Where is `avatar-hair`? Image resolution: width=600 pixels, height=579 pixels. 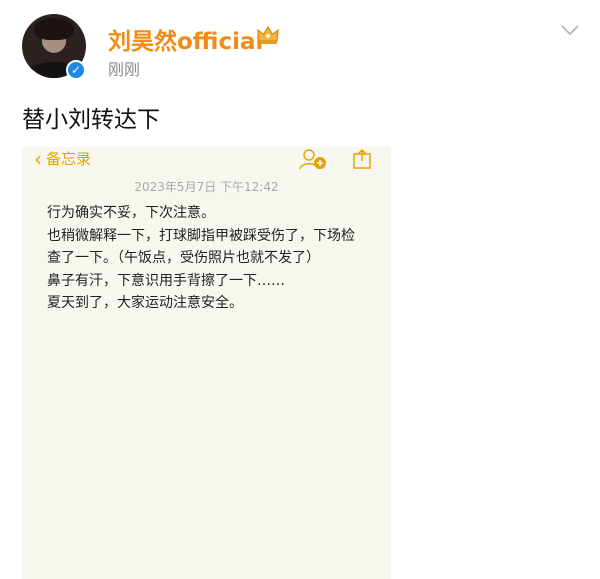 avatar-hair is located at coordinates (54, 29).